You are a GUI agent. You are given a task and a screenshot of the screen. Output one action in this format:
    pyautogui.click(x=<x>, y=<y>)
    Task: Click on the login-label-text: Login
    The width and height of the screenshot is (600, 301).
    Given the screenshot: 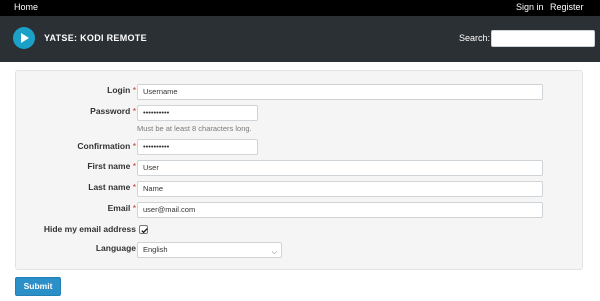 What is the action you would take?
    pyautogui.click(x=119, y=90)
    